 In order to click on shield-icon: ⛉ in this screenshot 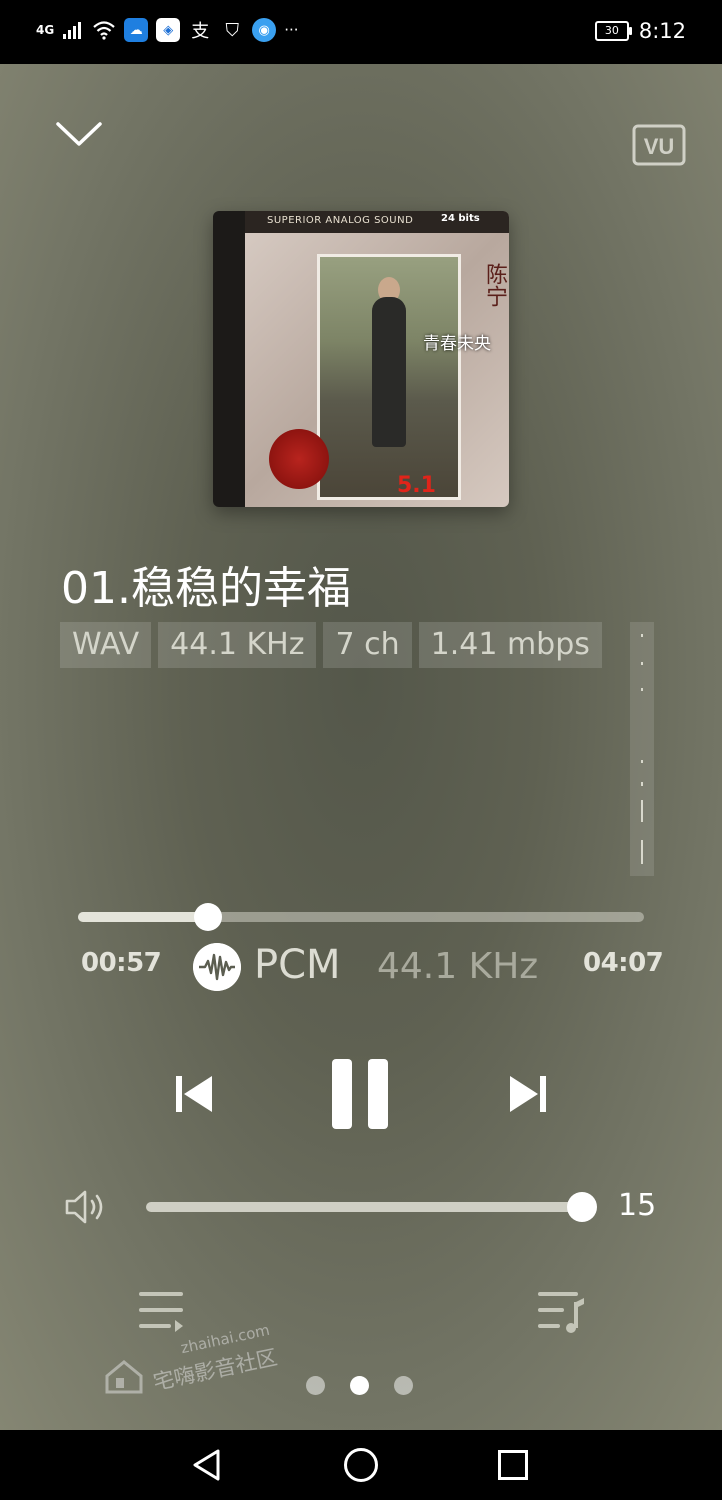, I will do `click(232, 30)`.